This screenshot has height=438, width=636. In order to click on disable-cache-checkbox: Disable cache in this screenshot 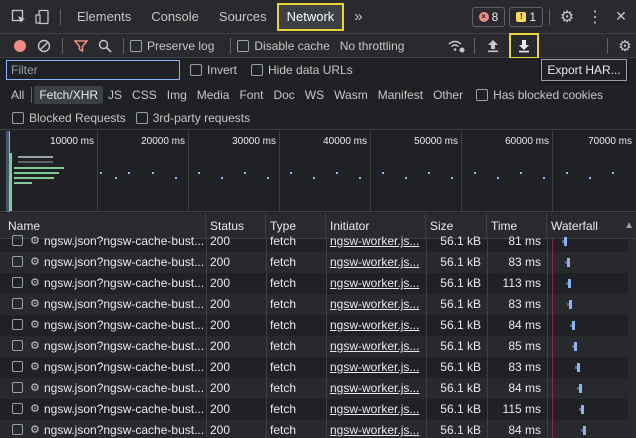, I will do `click(283, 46)`.